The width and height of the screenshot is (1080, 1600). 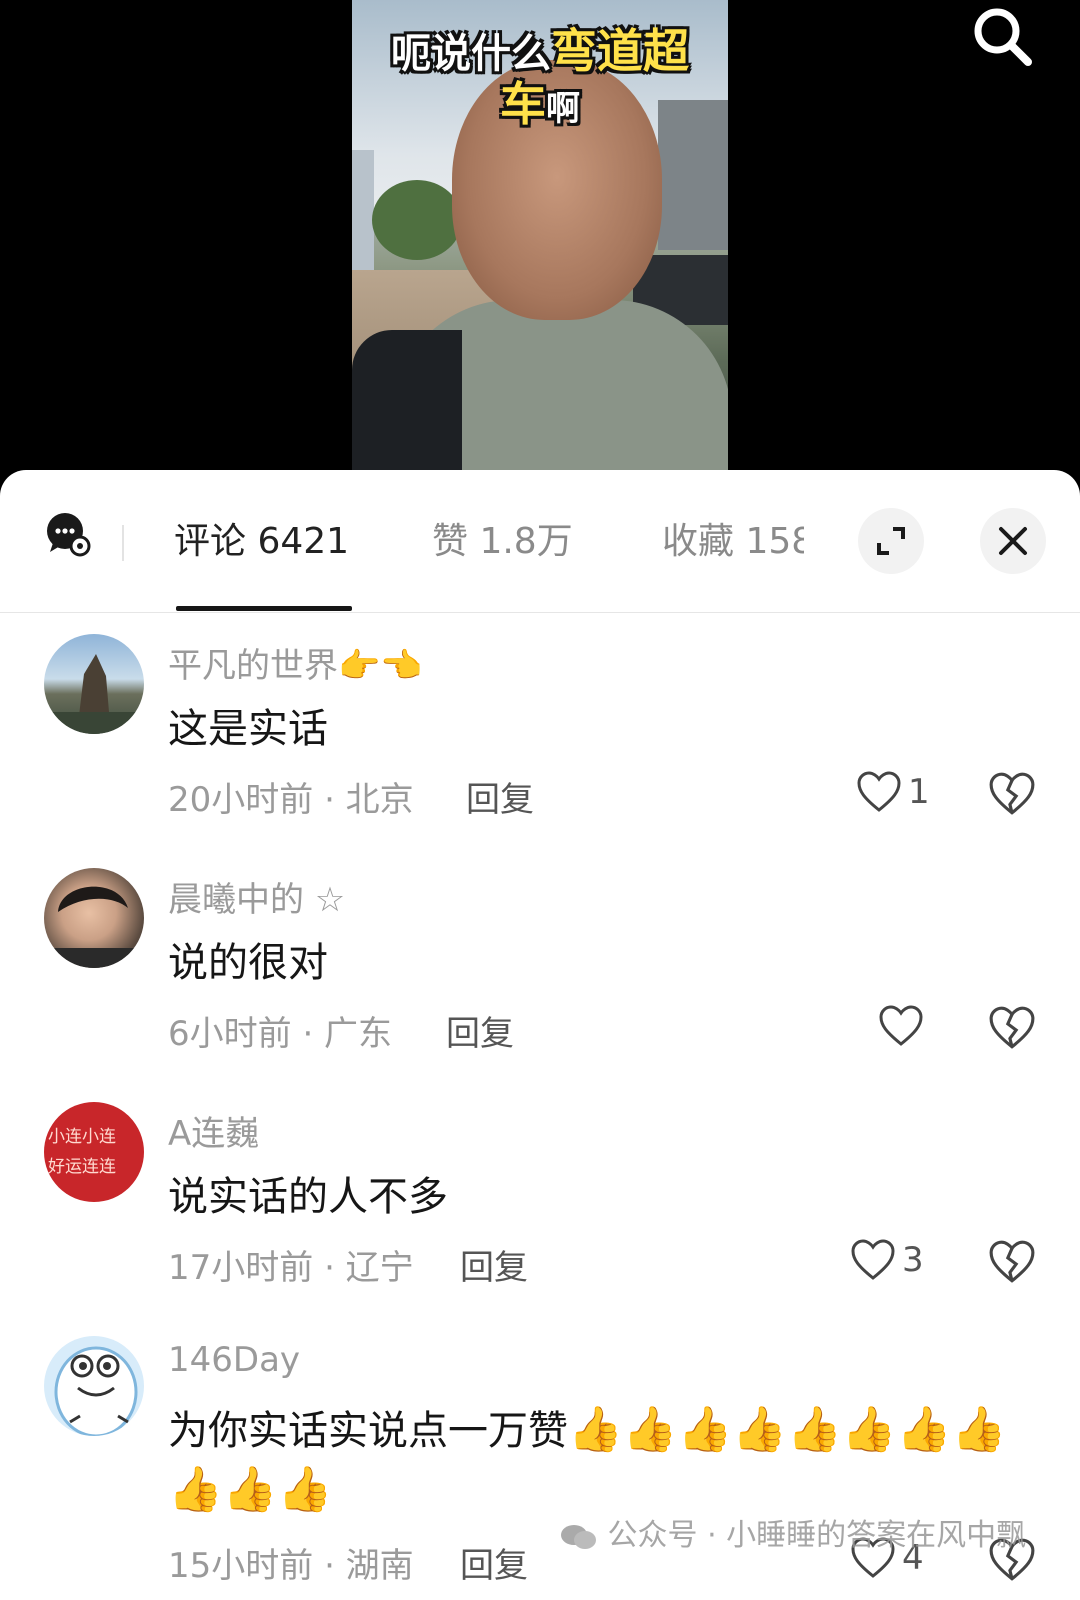 What do you see at coordinates (291, 1566) in the screenshot?
I see `comment-meta: 15小时前 · 湖南` at bounding box center [291, 1566].